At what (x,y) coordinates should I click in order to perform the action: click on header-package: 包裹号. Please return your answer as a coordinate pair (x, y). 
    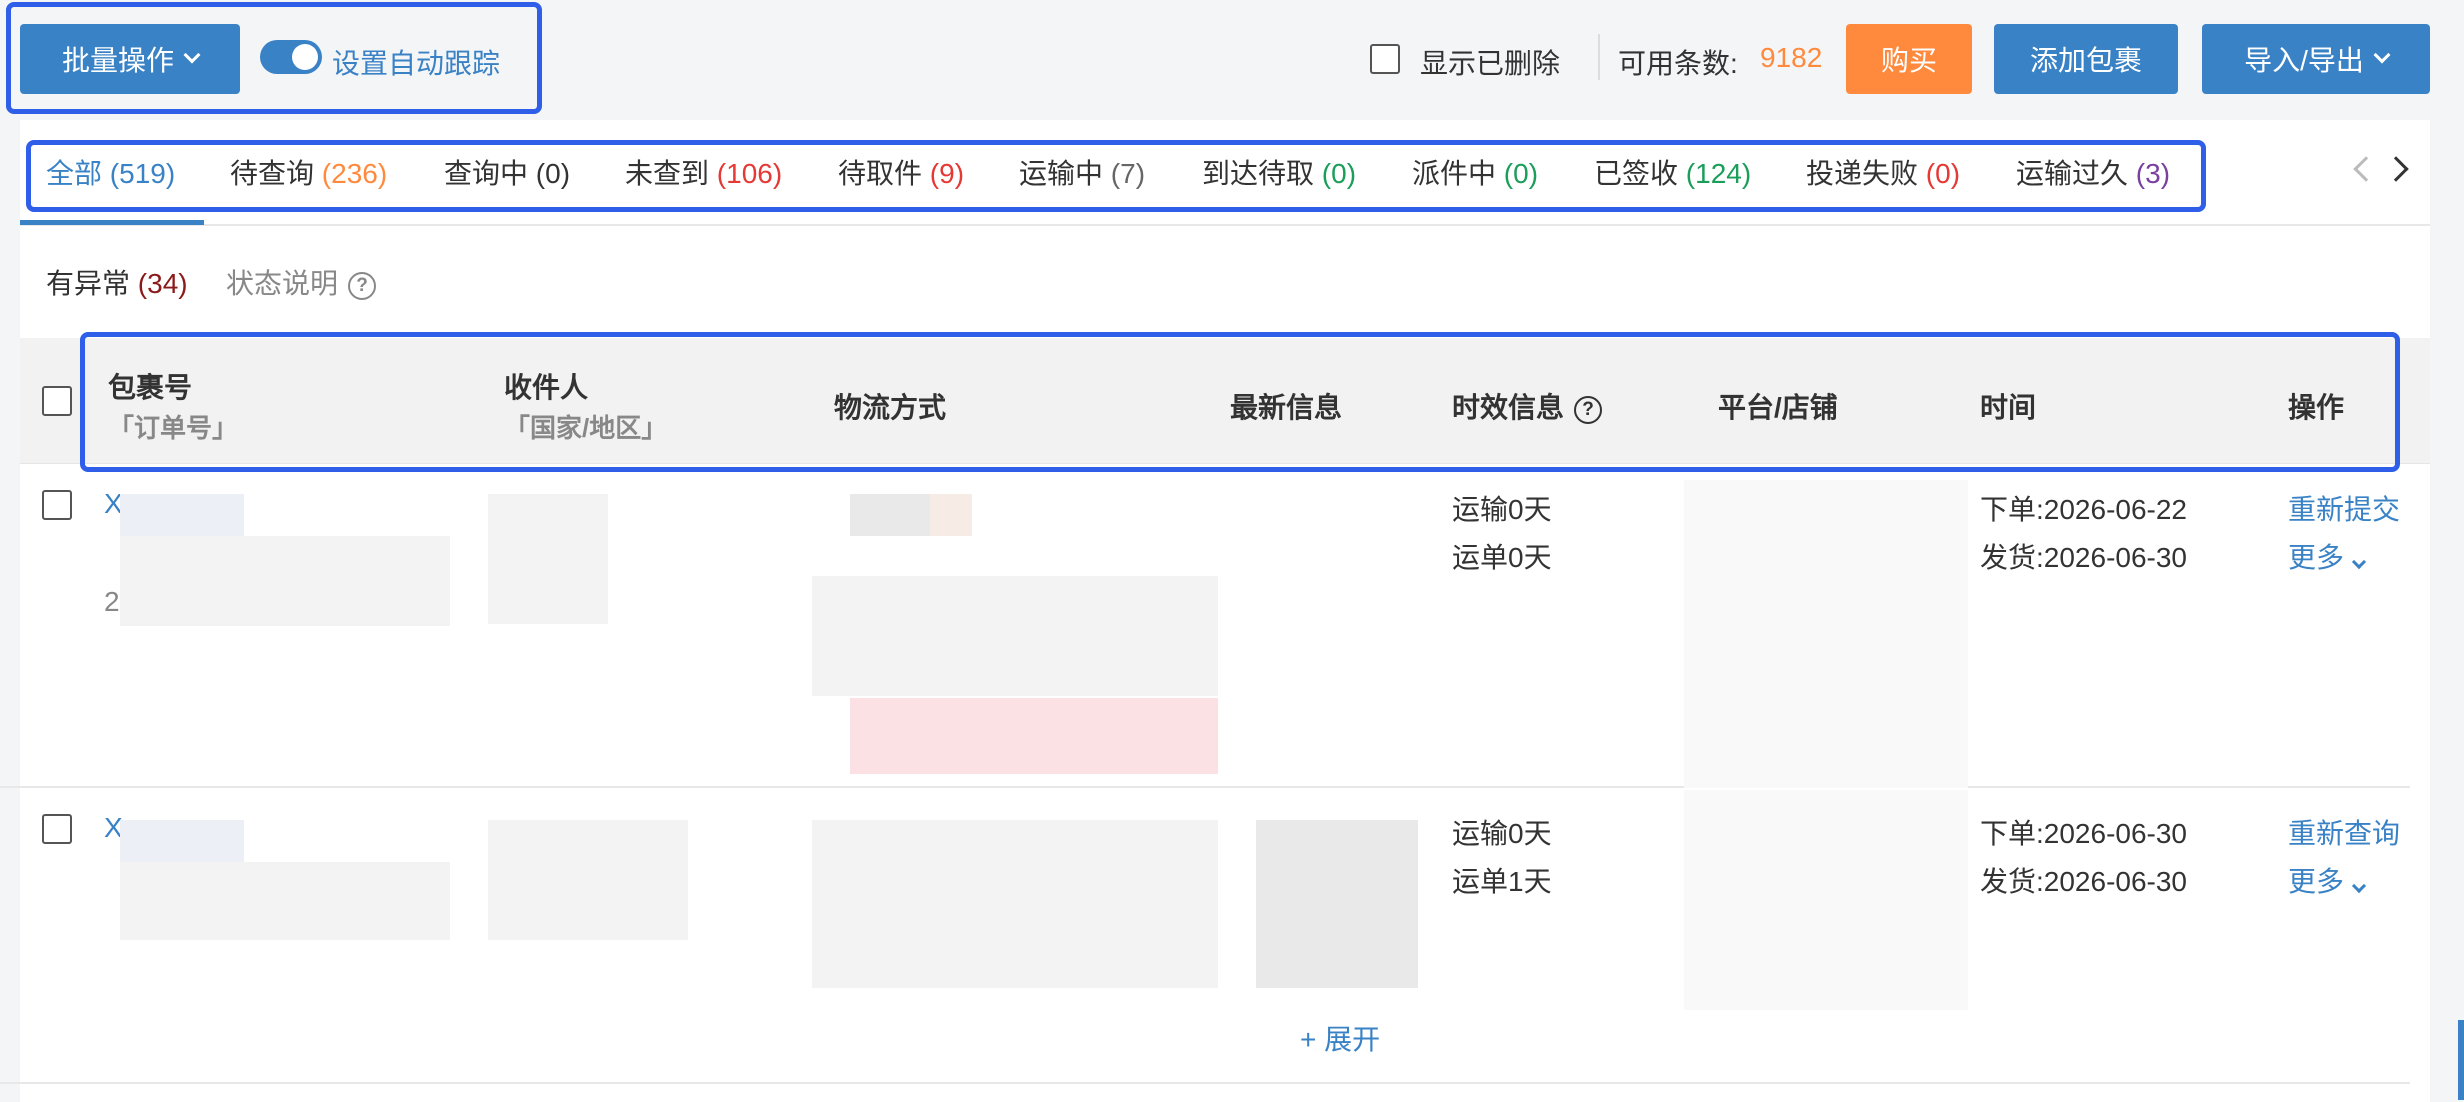
    Looking at the image, I should click on (150, 387).